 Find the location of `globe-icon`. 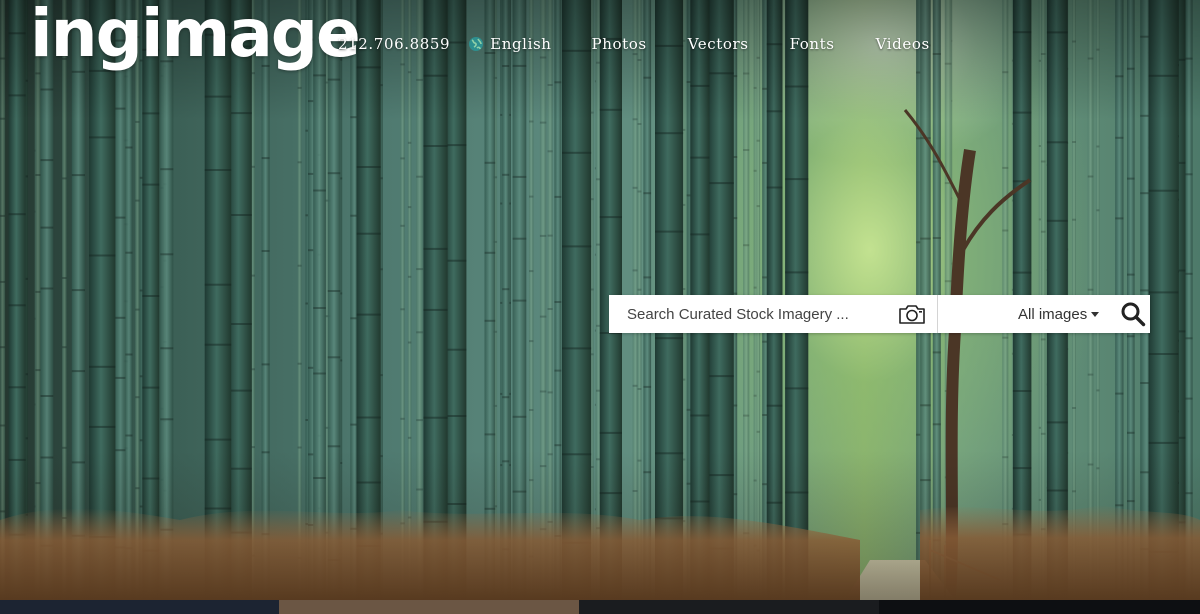

globe-icon is located at coordinates (476, 44).